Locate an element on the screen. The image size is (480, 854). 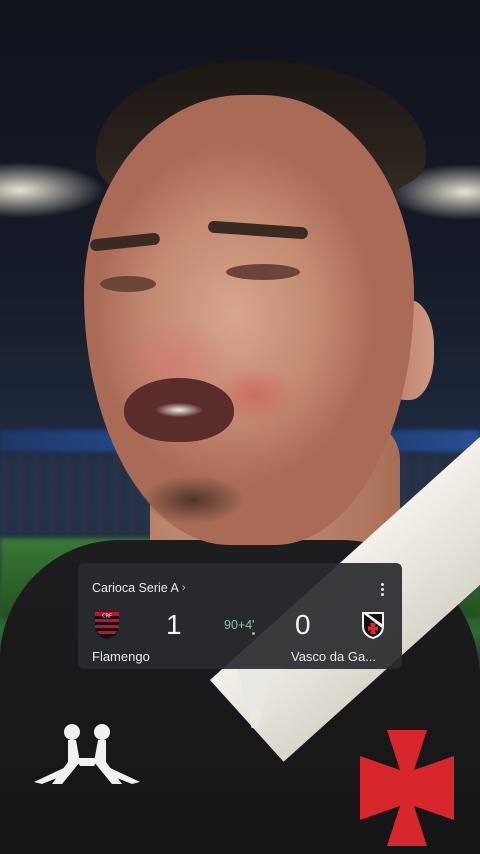
svg-text: CRF is located at coordinates (107, 617).